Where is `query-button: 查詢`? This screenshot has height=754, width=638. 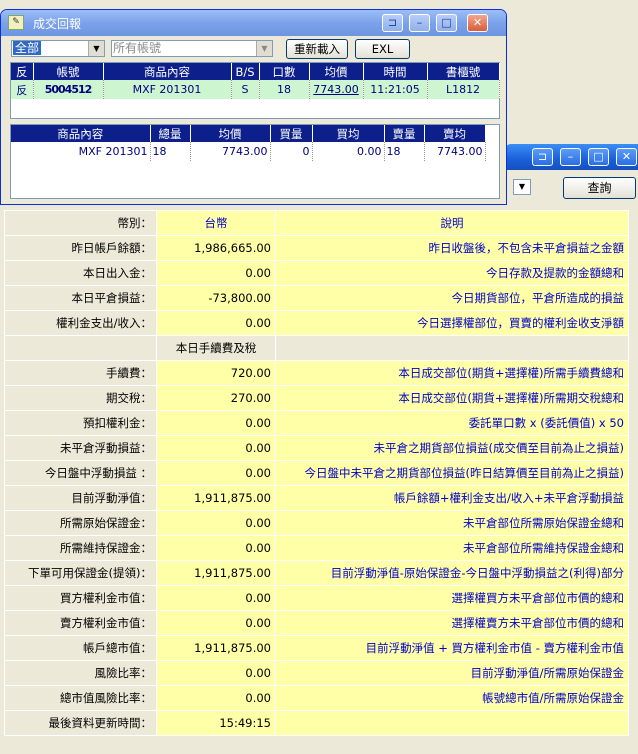
query-button: 查詢 is located at coordinates (599, 188).